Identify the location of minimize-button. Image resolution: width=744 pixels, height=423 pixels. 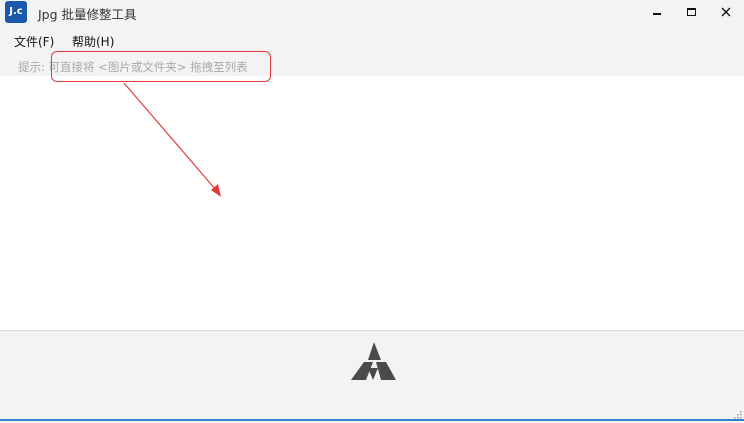
(657, 13).